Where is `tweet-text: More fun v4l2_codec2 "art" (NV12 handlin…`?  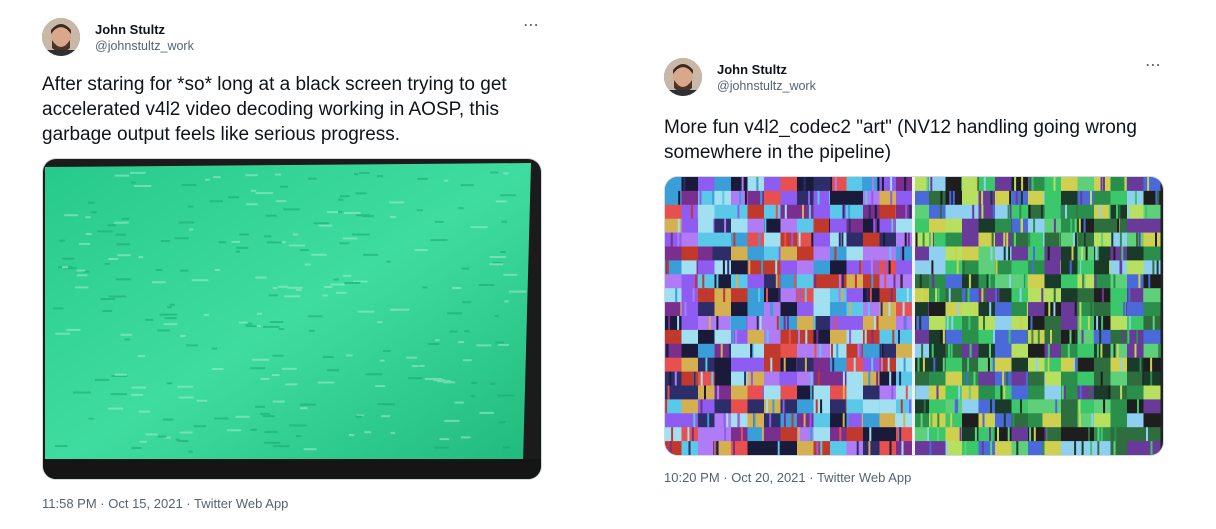 tweet-text: More fun v4l2_codec2 "art" (NV12 handlin… is located at coordinates (903, 140).